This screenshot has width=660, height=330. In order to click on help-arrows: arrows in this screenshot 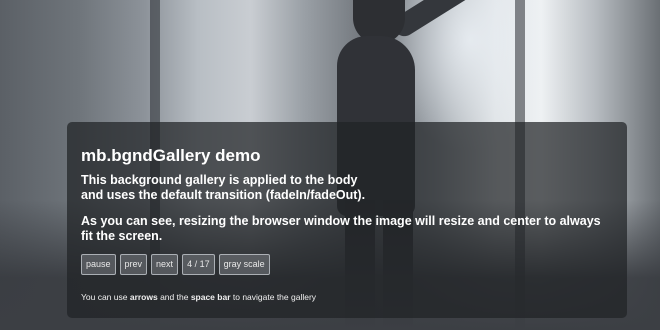, I will do `click(143, 297)`.